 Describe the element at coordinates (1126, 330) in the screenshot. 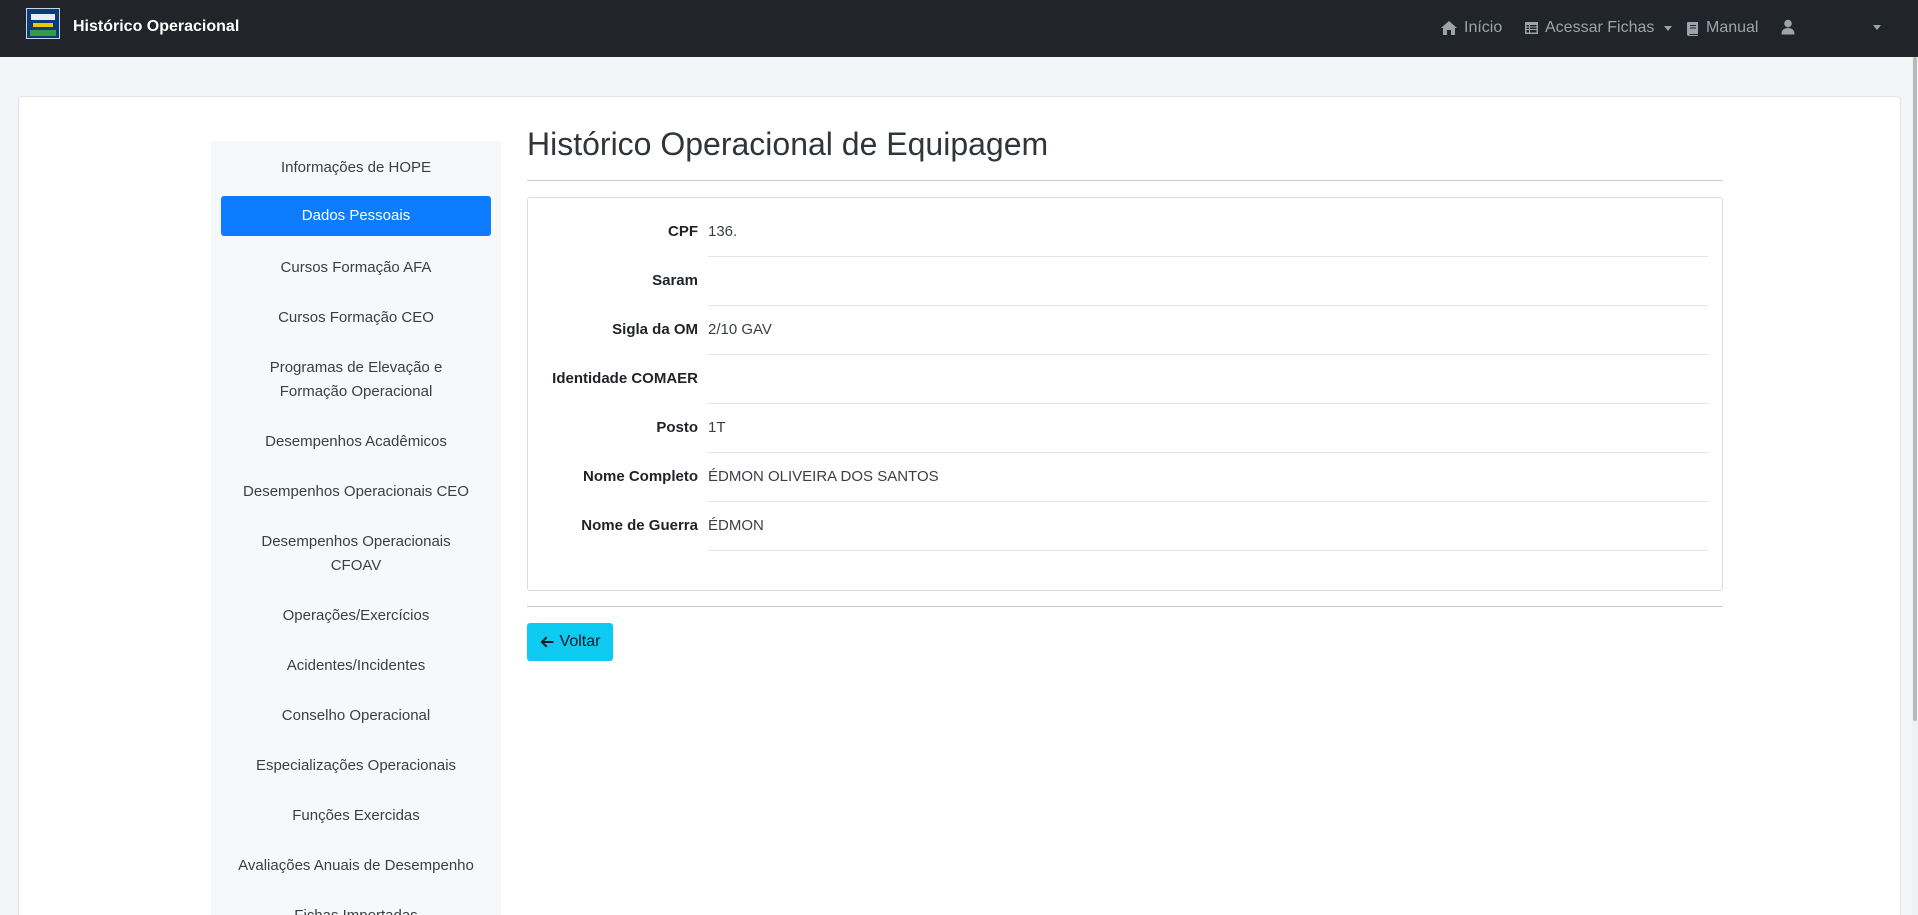

I see `field-row-sigla-om: Sigla da OM 2/10 GAV` at that location.